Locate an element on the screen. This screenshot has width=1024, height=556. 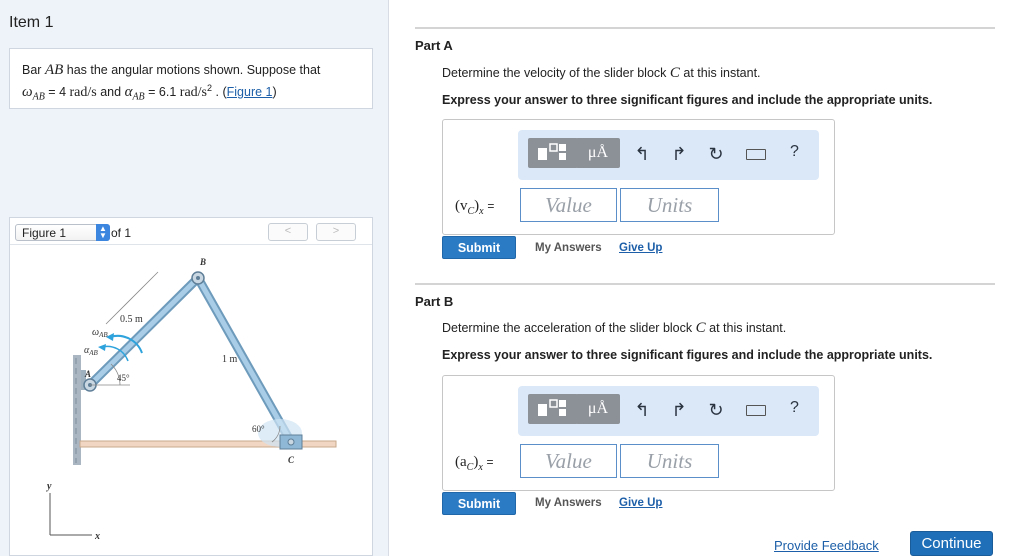
part-a-units-input: Units is located at coordinates (669, 205).